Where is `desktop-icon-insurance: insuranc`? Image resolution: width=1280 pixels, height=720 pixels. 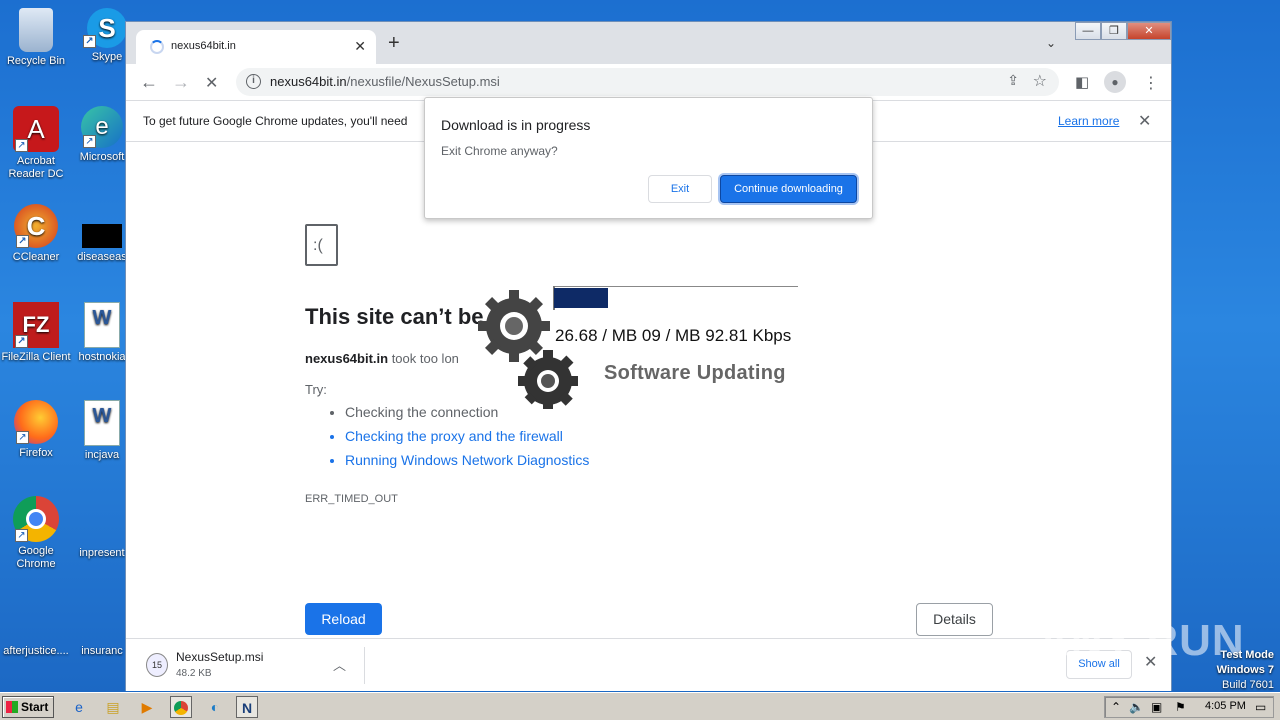 desktop-icon-insurance: insuranc is located at coordinates (102, 626).